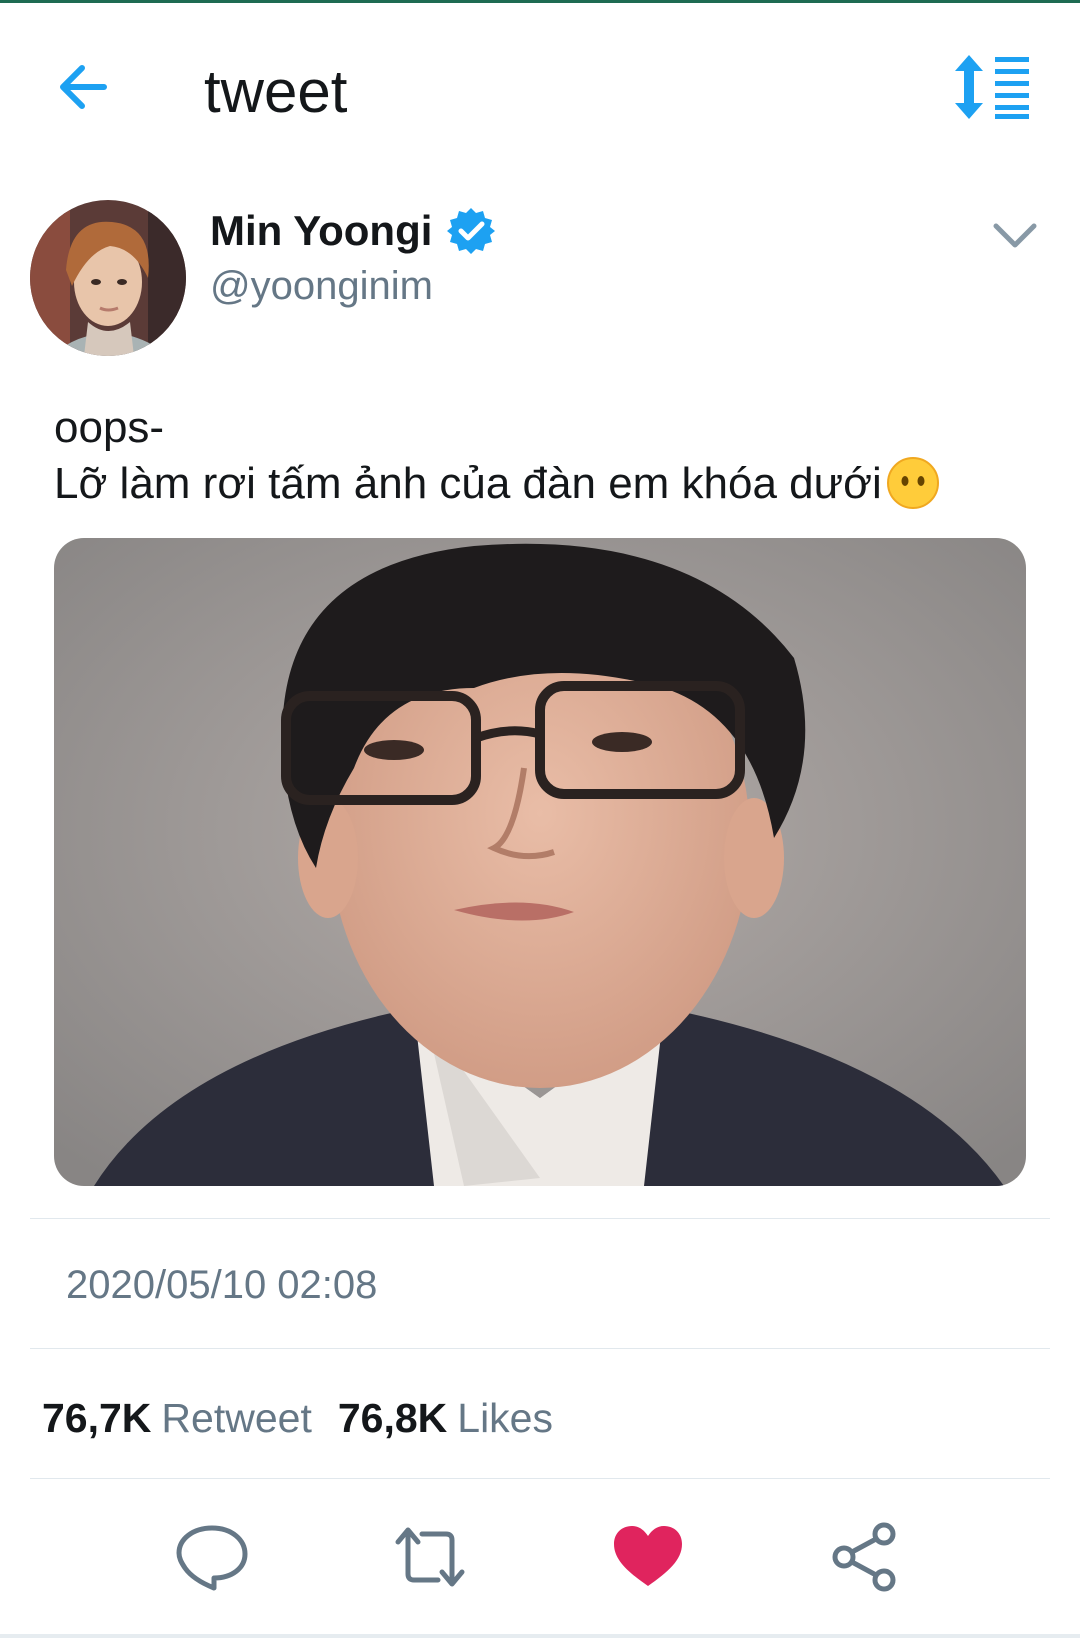 The width and height of the screenshot is (1080, 1646). I want to click on tweet-text-line: Lỡ làm rơi tấm ảnh của đàn em khóa dưới, so click(554, 484).